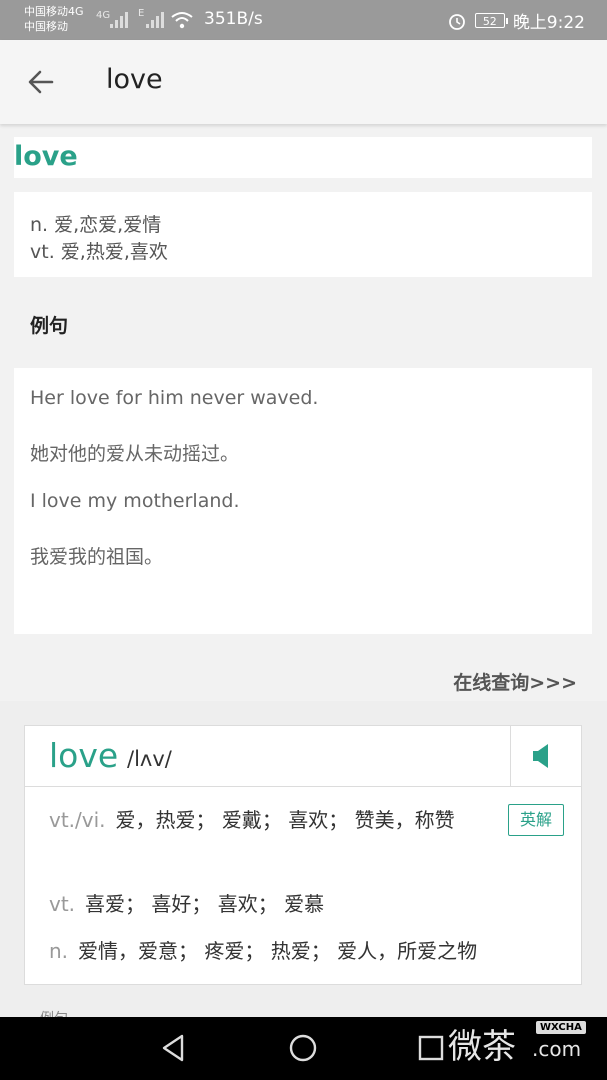 This screenshot has height=1080, width=607. What do you see at coordinates (174, 1048) in the screenshot?
I see `nav-back-icon` at bounding box center [174, 1048].